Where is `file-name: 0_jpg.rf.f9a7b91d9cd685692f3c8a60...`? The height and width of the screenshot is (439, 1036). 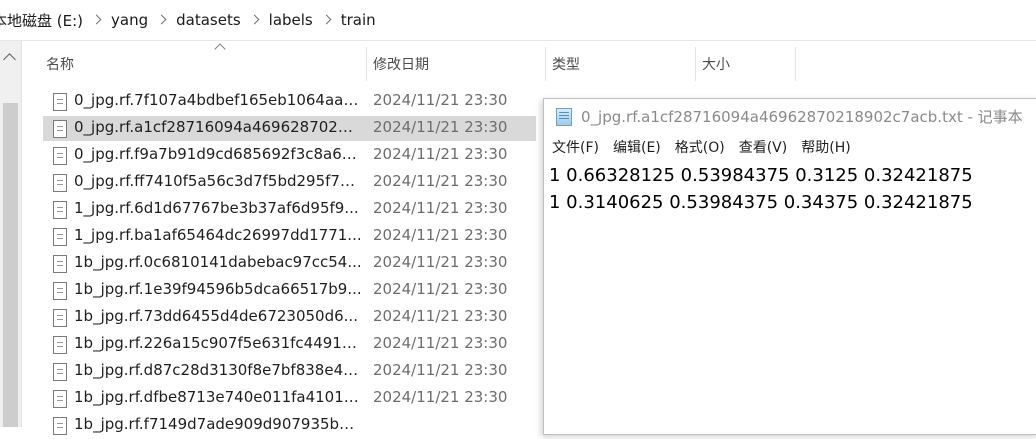
file-name: 0_jpg.rf.f9a7b91d9cd685692f3c8a60... is located at coordinates (218, 154).